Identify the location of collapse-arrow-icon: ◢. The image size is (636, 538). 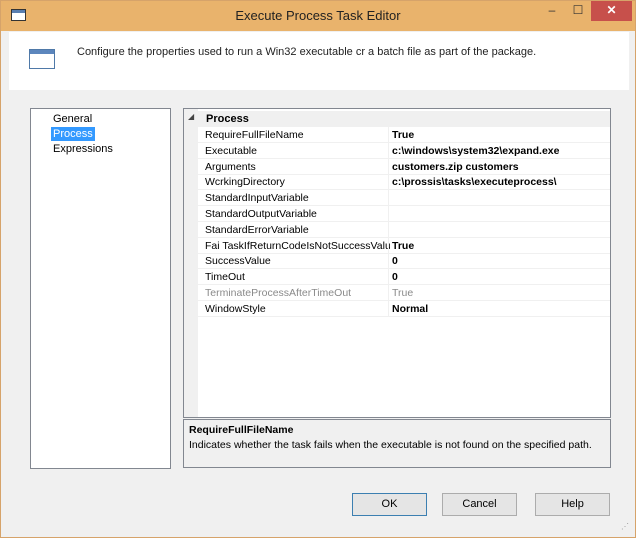
(191, 116).